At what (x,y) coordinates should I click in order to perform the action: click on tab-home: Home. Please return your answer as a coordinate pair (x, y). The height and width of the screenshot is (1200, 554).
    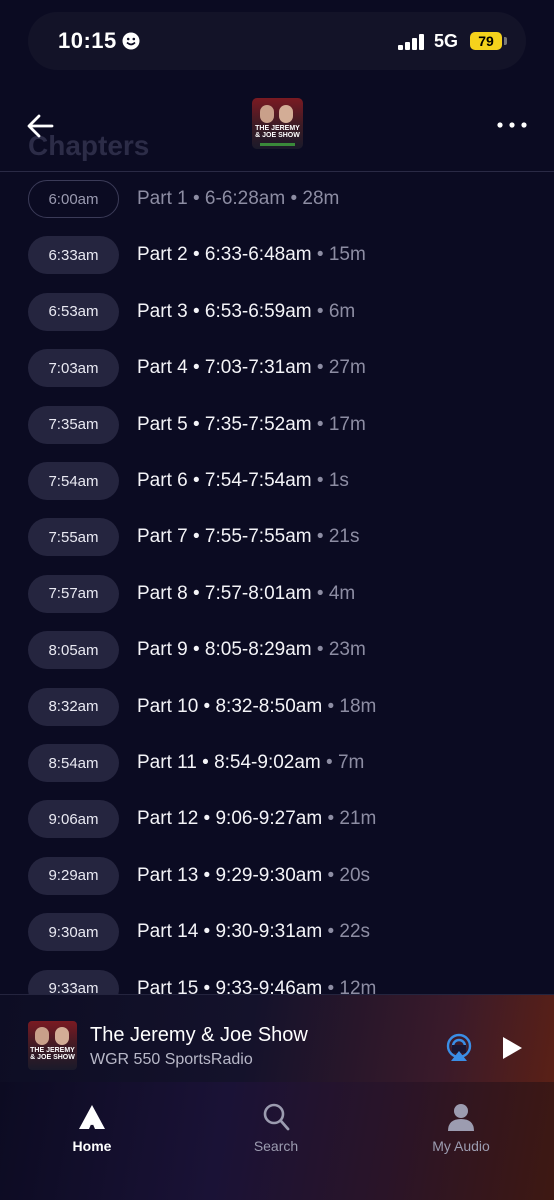
    Looking at the image, I should click on (92, 1132).